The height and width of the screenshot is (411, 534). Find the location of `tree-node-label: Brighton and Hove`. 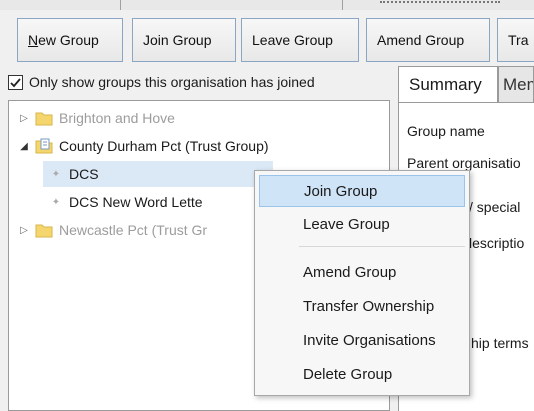

tree-node-label: Brighton and Hove is located at coordinates (117, 118).